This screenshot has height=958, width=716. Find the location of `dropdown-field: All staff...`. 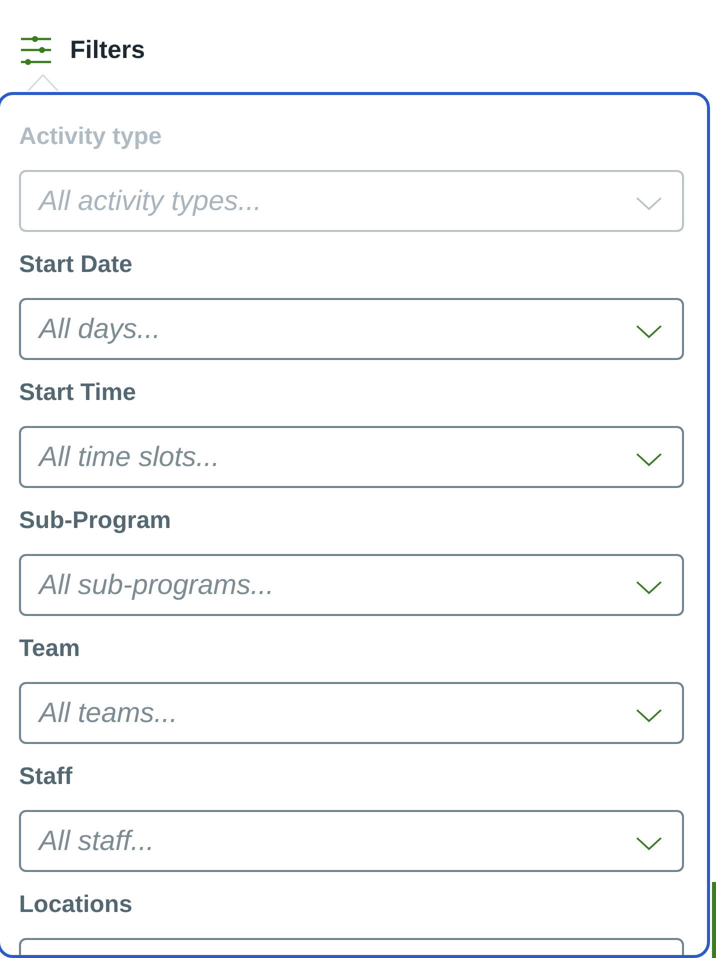

dropdown-field: All staff... is located at coordinates (351, 841).